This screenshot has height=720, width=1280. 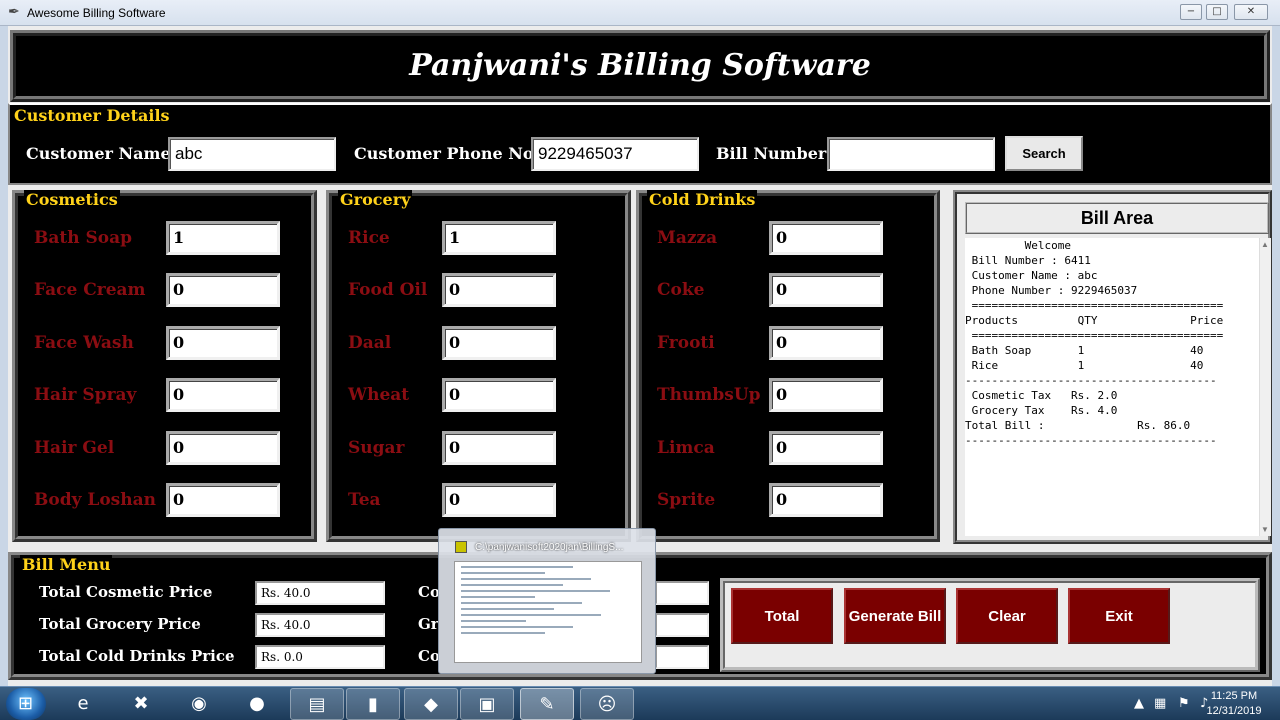 What do you see at coordinates (141, 704) in the screenshot?
I see `xampp-icon: ✖` at bounding box center [141, 704].